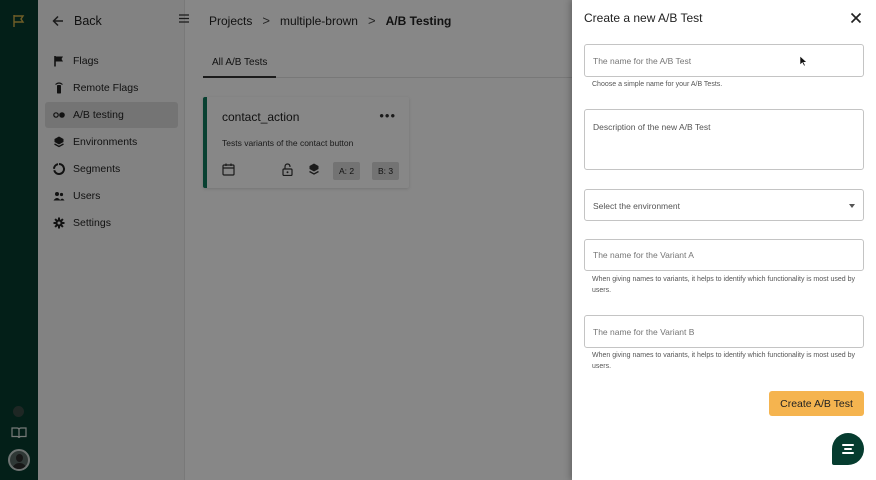 The image size is (876, 480). What do you see at coordinates (724, 205) in the screenshot?
I see `environment-select: Select the environment` at bounding box center [724, 205].